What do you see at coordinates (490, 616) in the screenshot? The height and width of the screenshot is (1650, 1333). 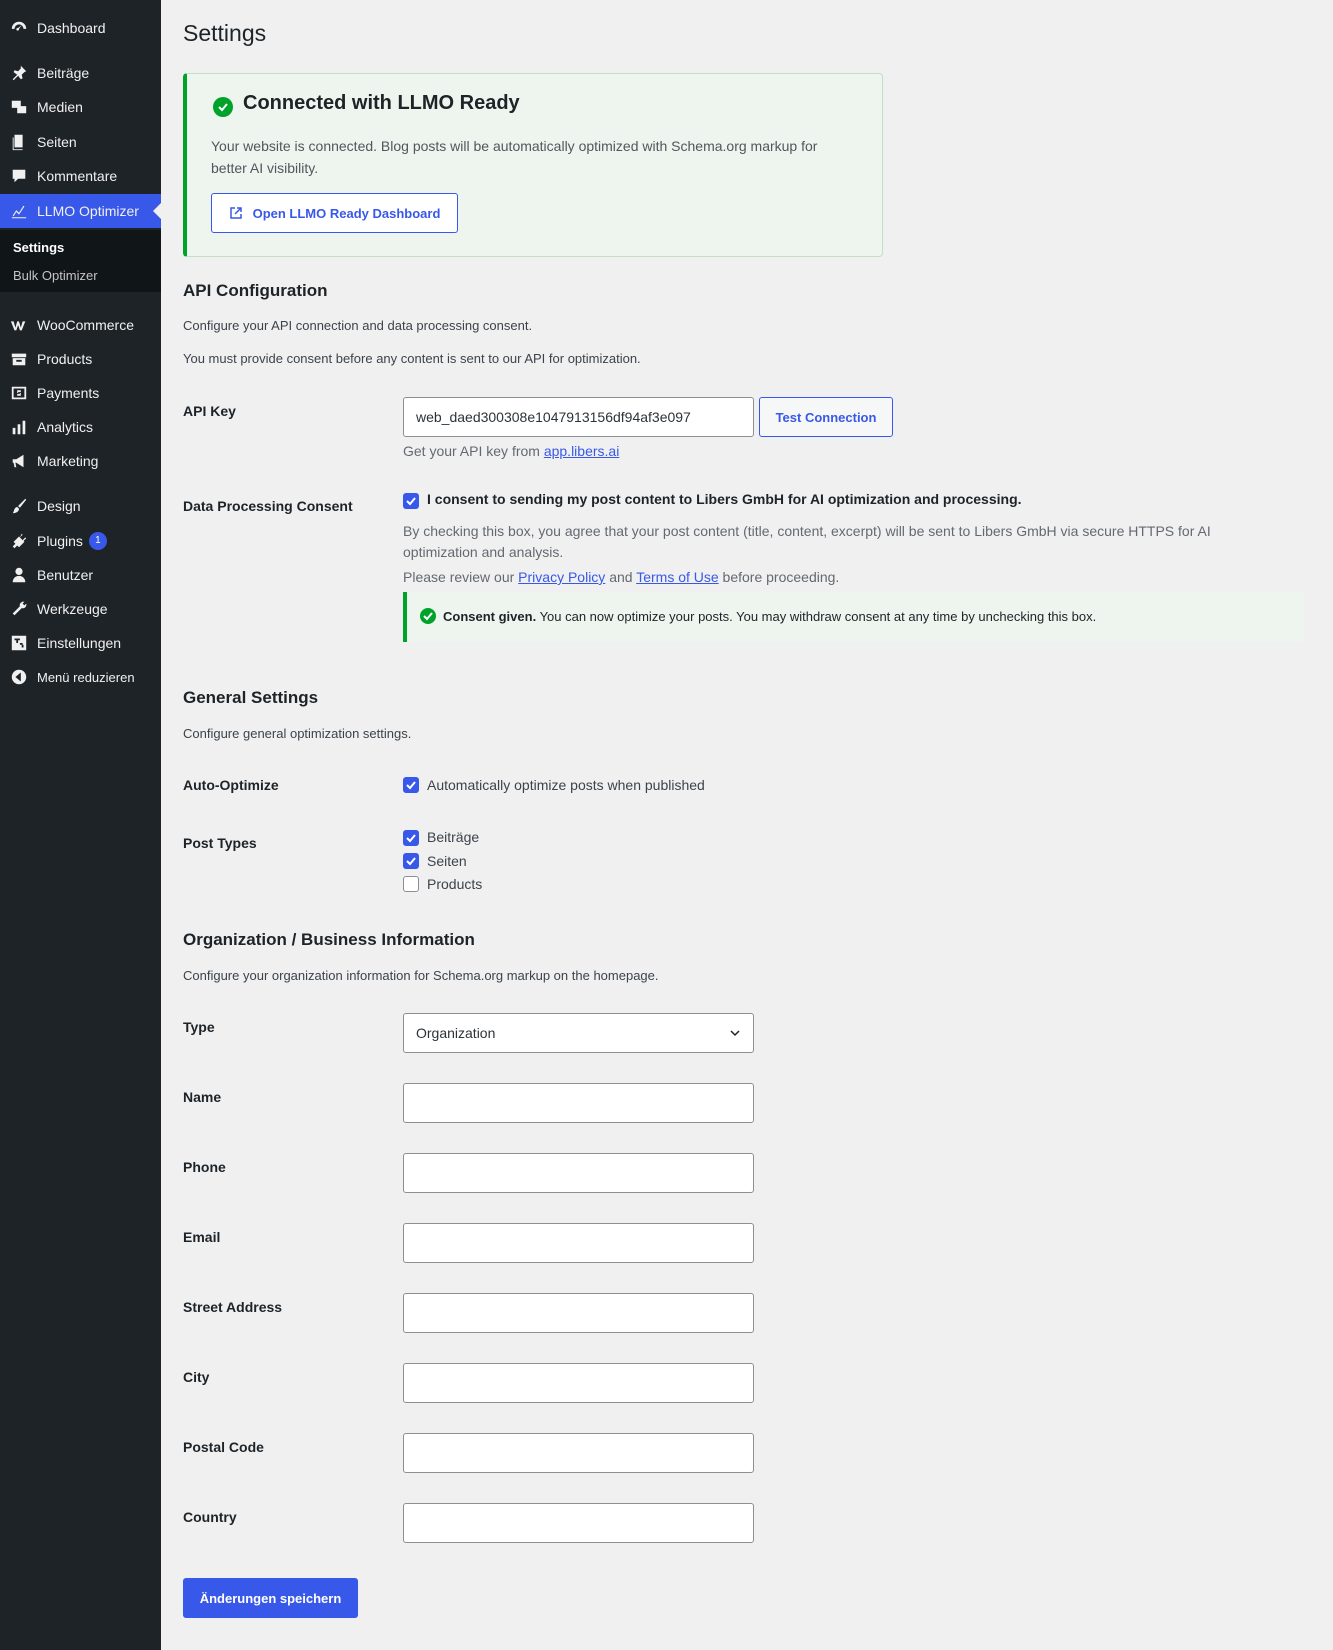 I see `consent-given-bold: Consent given.` at bounding box center [490, 616].